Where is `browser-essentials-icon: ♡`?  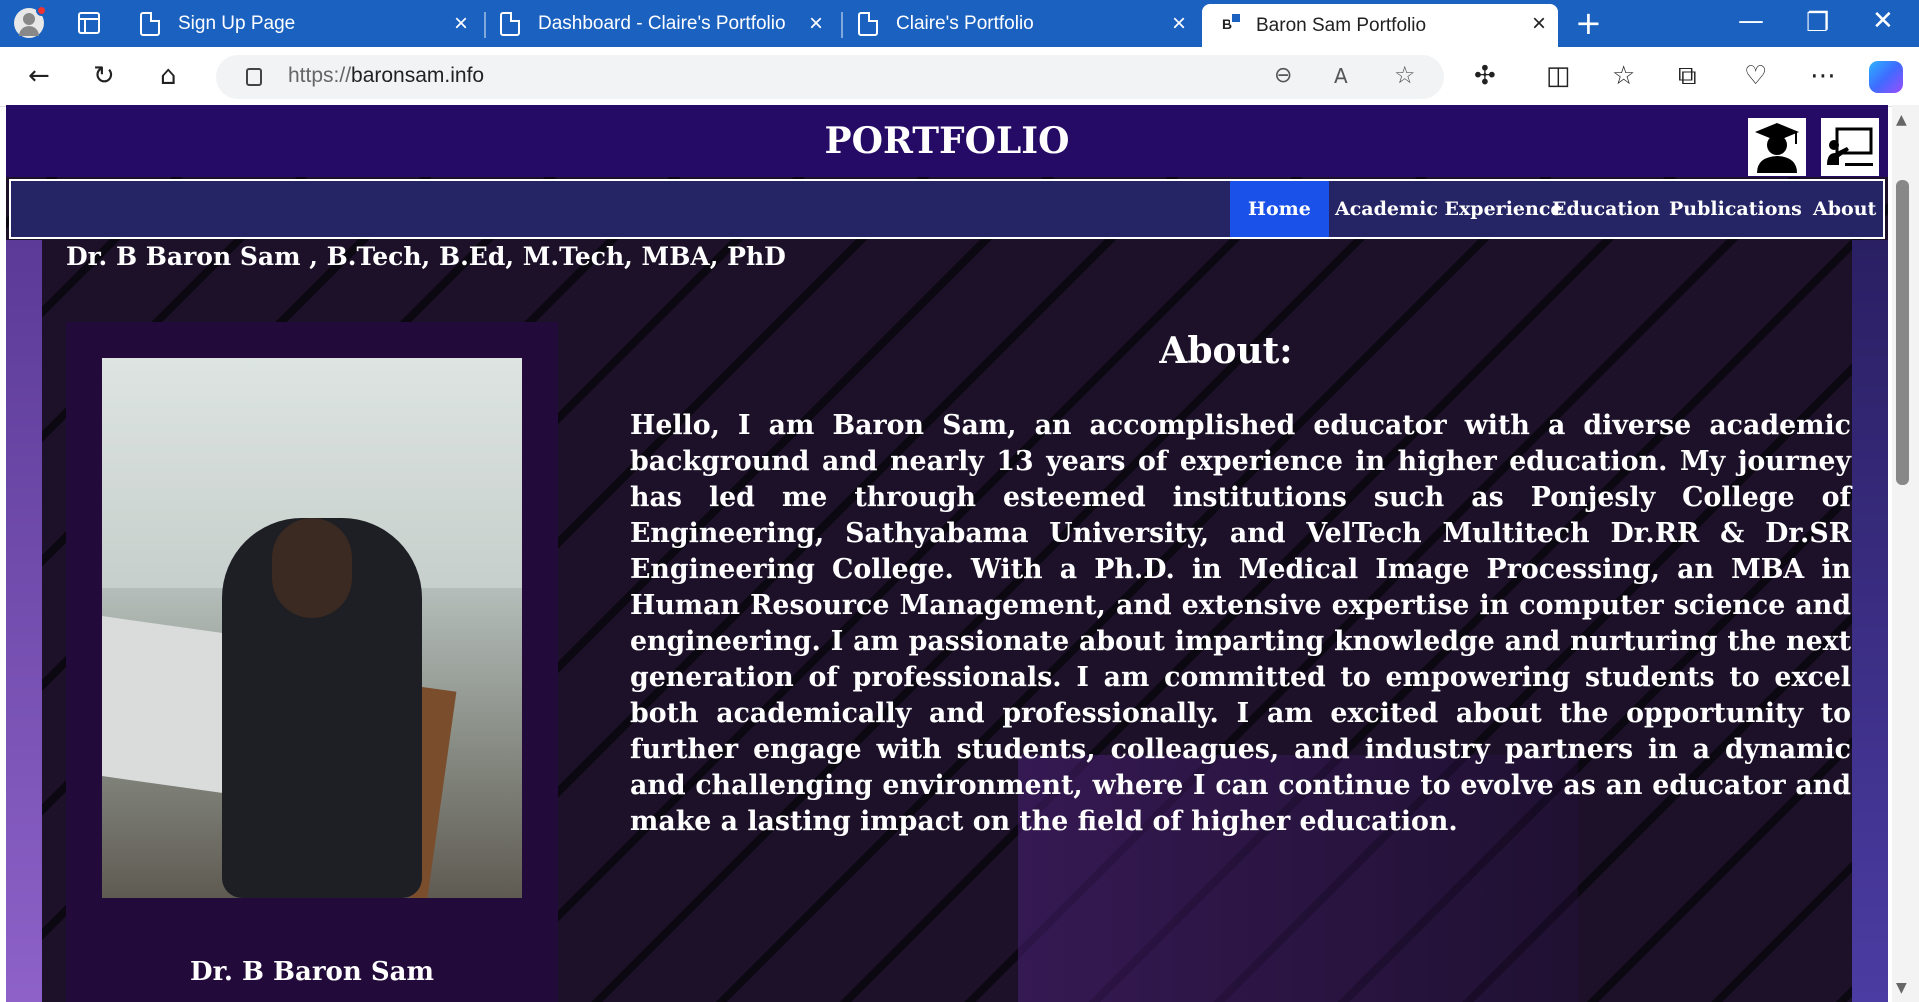 browser-essentials-icon: ♡ is located at coordinates (1755, 76).